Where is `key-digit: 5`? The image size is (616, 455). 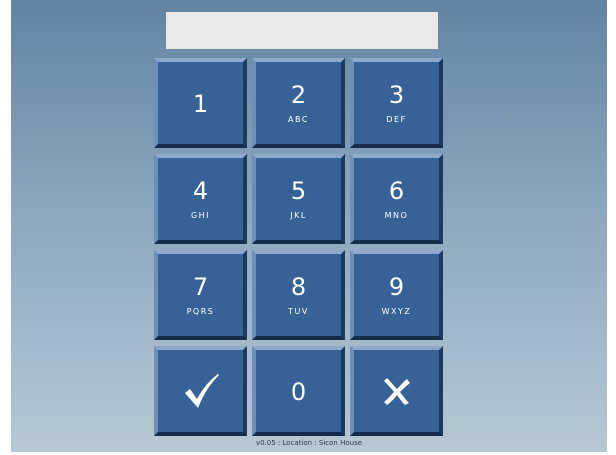
key-digit: 5 is located at coordinates (298, 191).